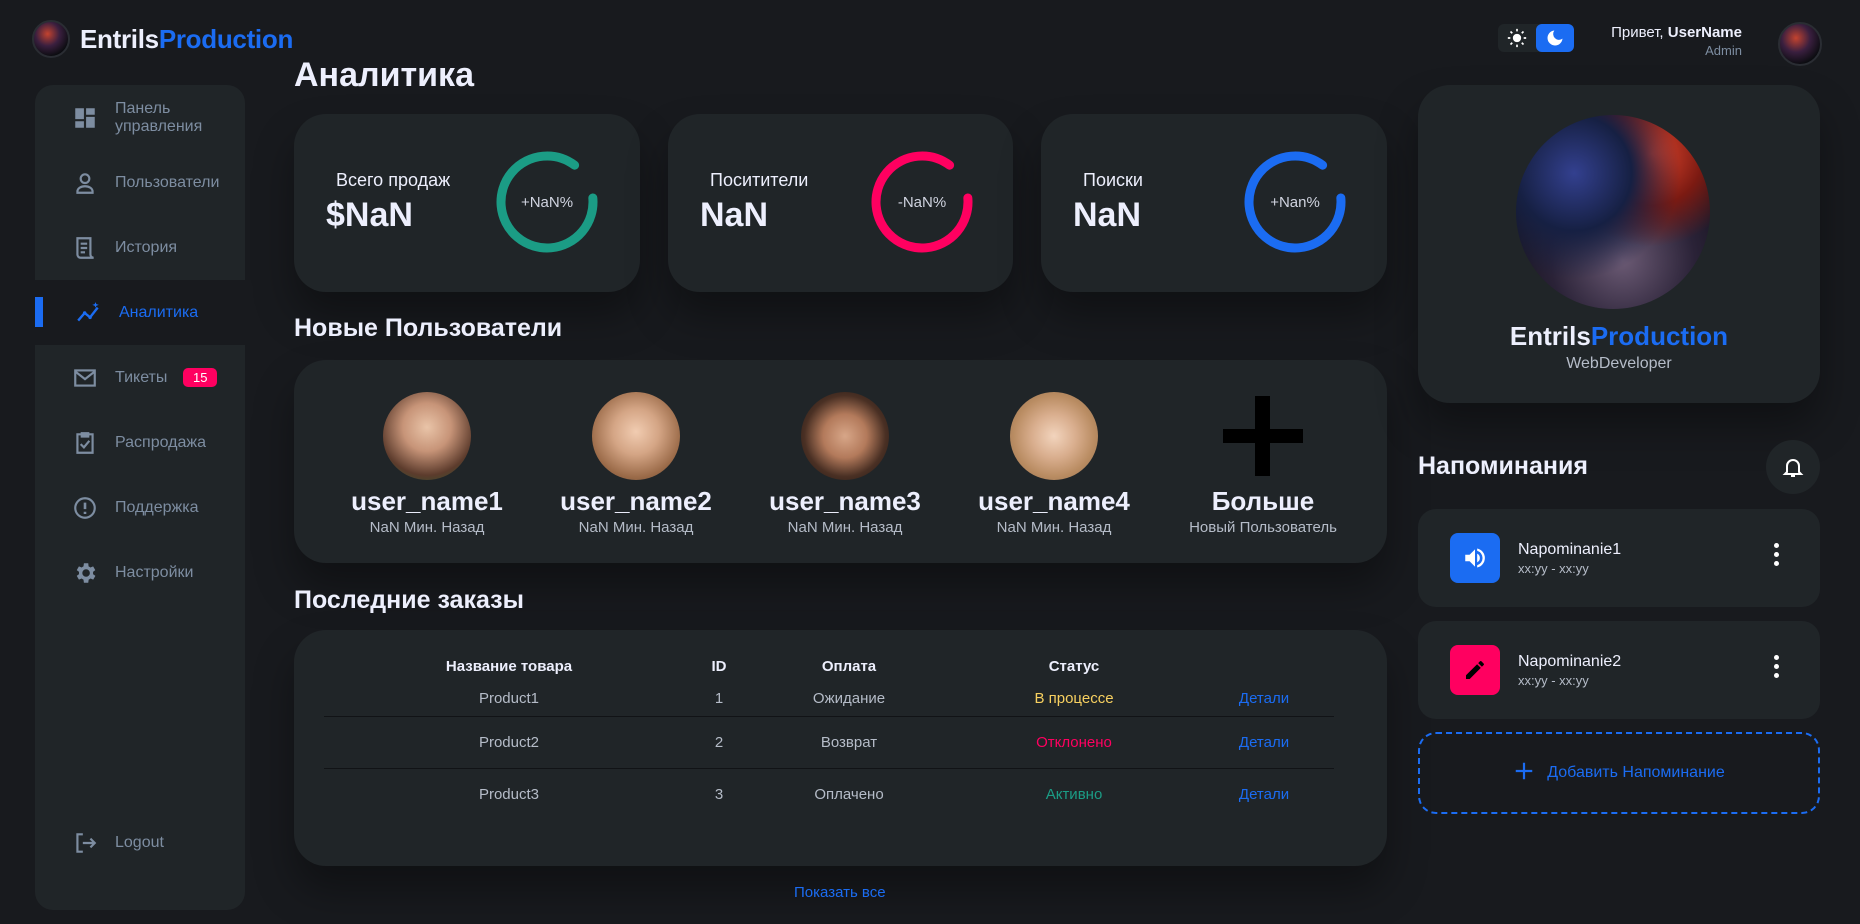  What do you see at coordinates (1570, 549) in the screenshot?
I see `reminder-title: Napominanie1` at bounding box center [1570, 549].